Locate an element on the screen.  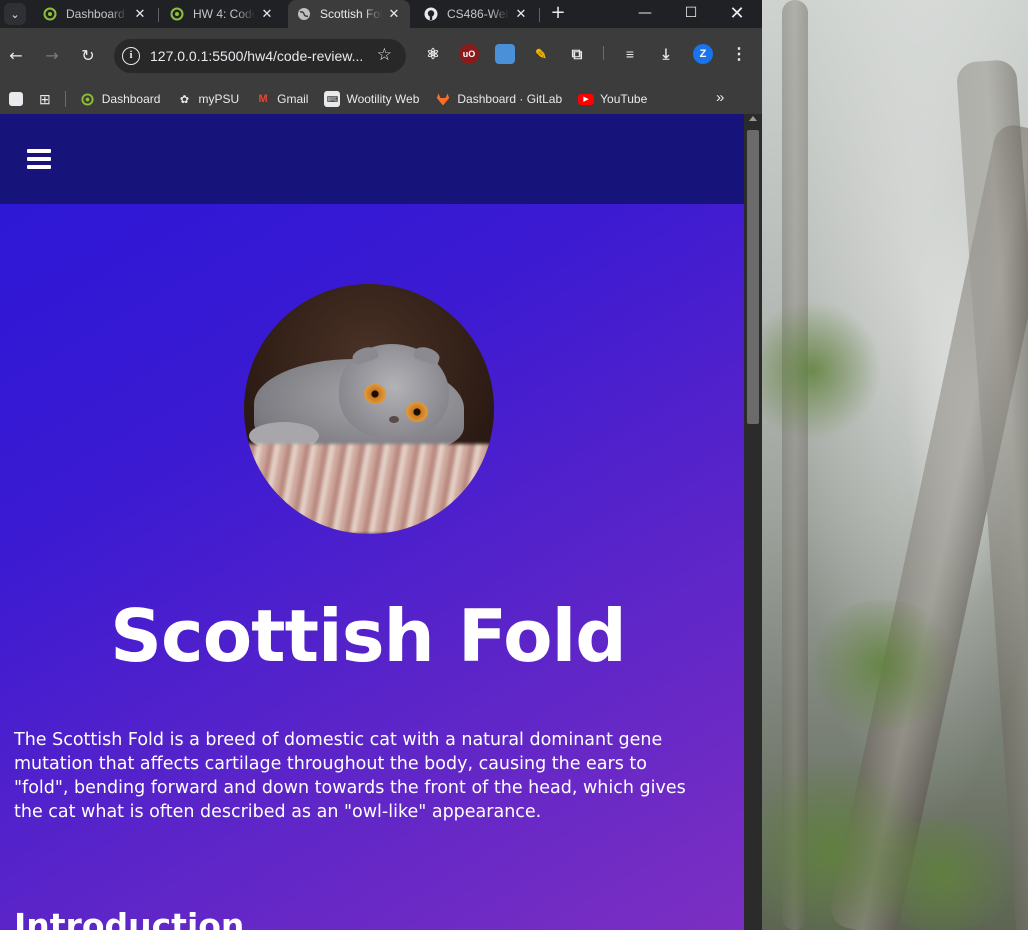
window-close-button: ✕ is located at coordinates (737, 14).